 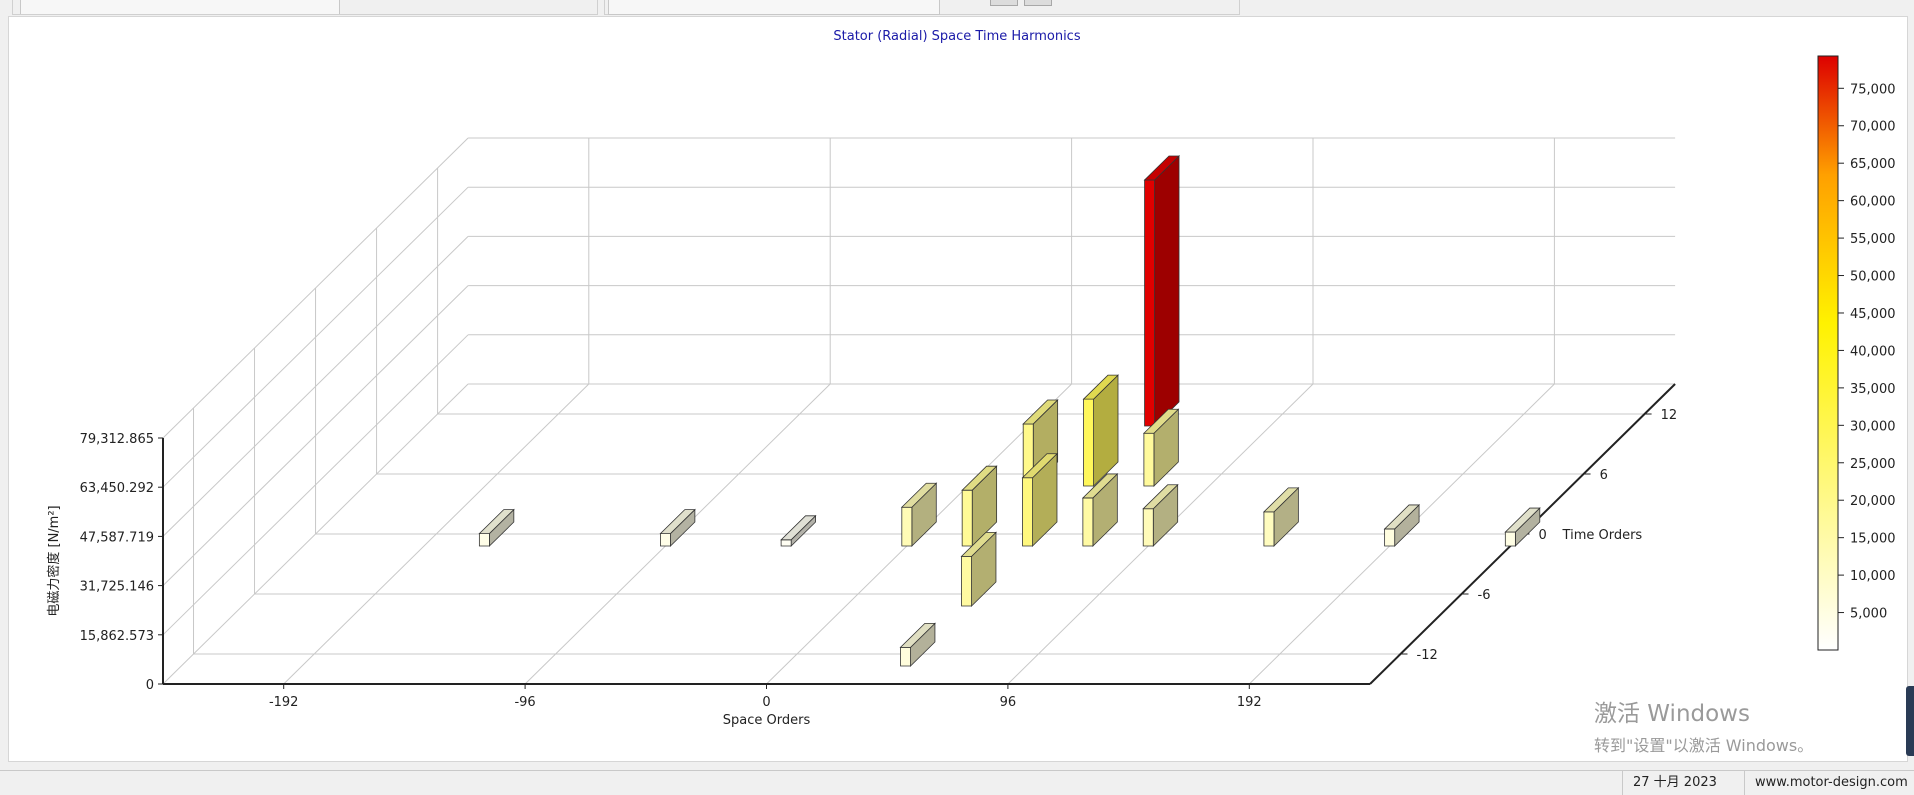 What do you see at coordinates (766, 702) in the screenshot?
I see `x-tick-label: 0` at bounding box center [766, 702].